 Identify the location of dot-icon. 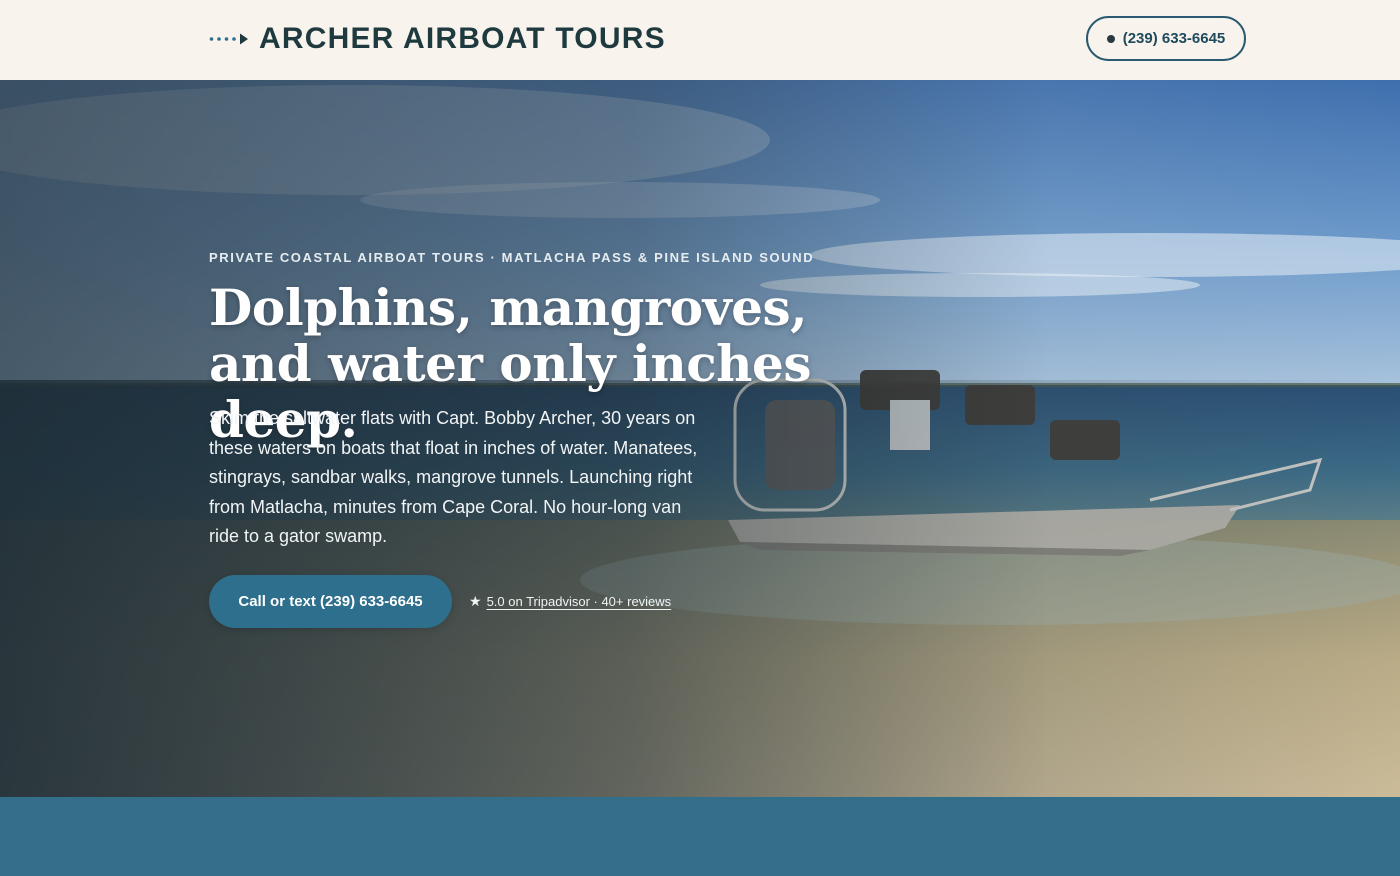
(1110, 38).